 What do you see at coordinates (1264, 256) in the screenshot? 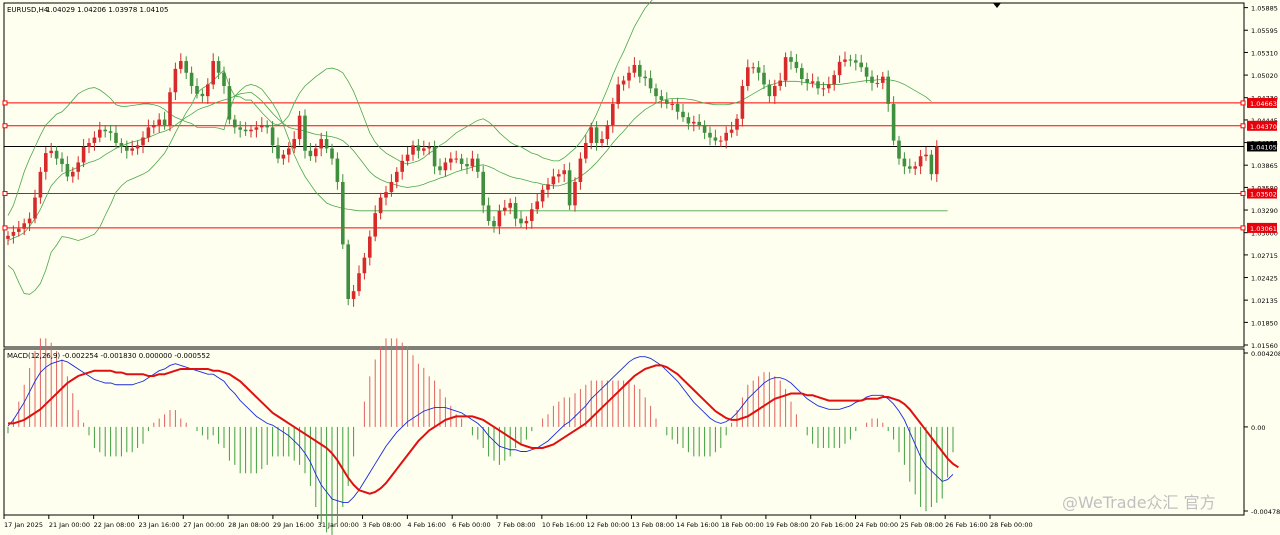
I see `price-tick-label: 1.02715` at bounding box center [1264, 256].